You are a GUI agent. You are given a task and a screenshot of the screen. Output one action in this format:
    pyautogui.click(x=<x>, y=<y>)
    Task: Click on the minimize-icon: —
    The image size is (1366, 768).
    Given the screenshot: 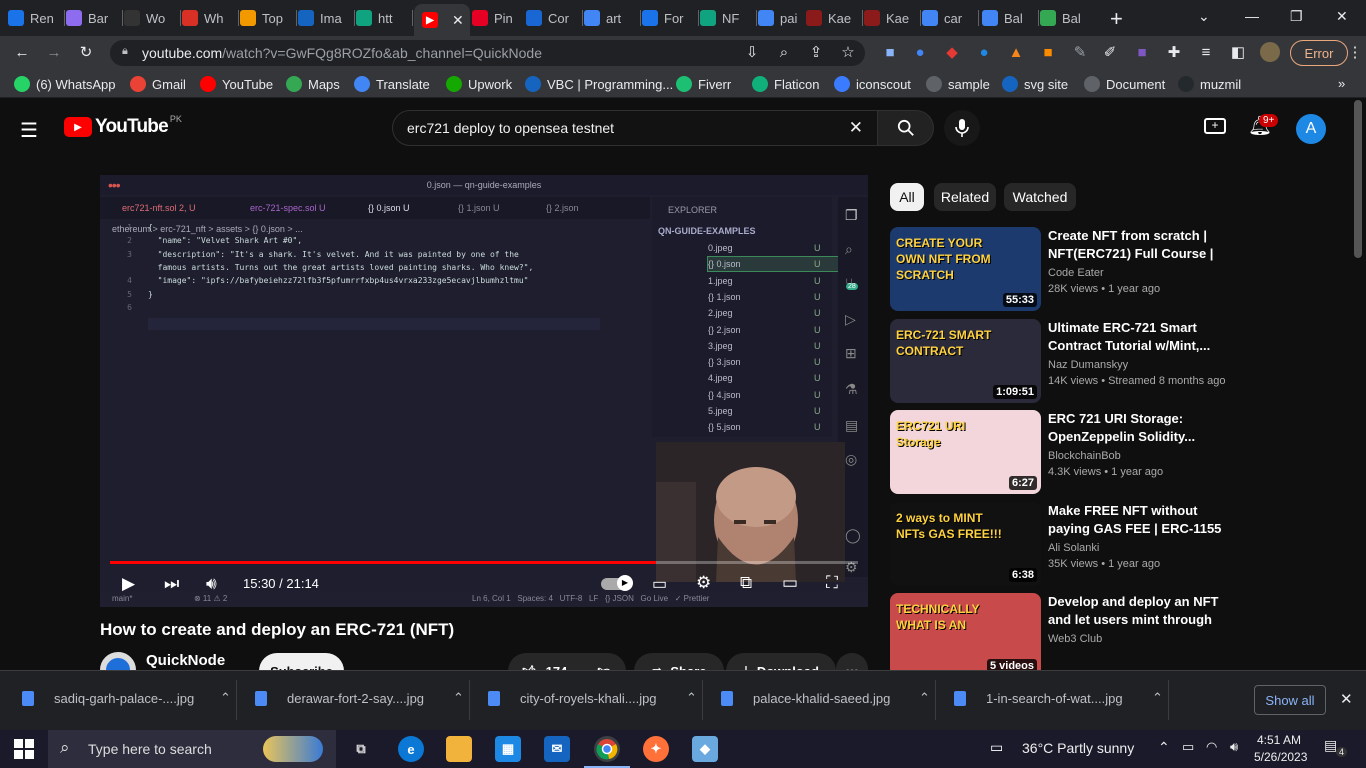 What is the action you would take?
    pyautogui.click(x=1252, y=16)
    